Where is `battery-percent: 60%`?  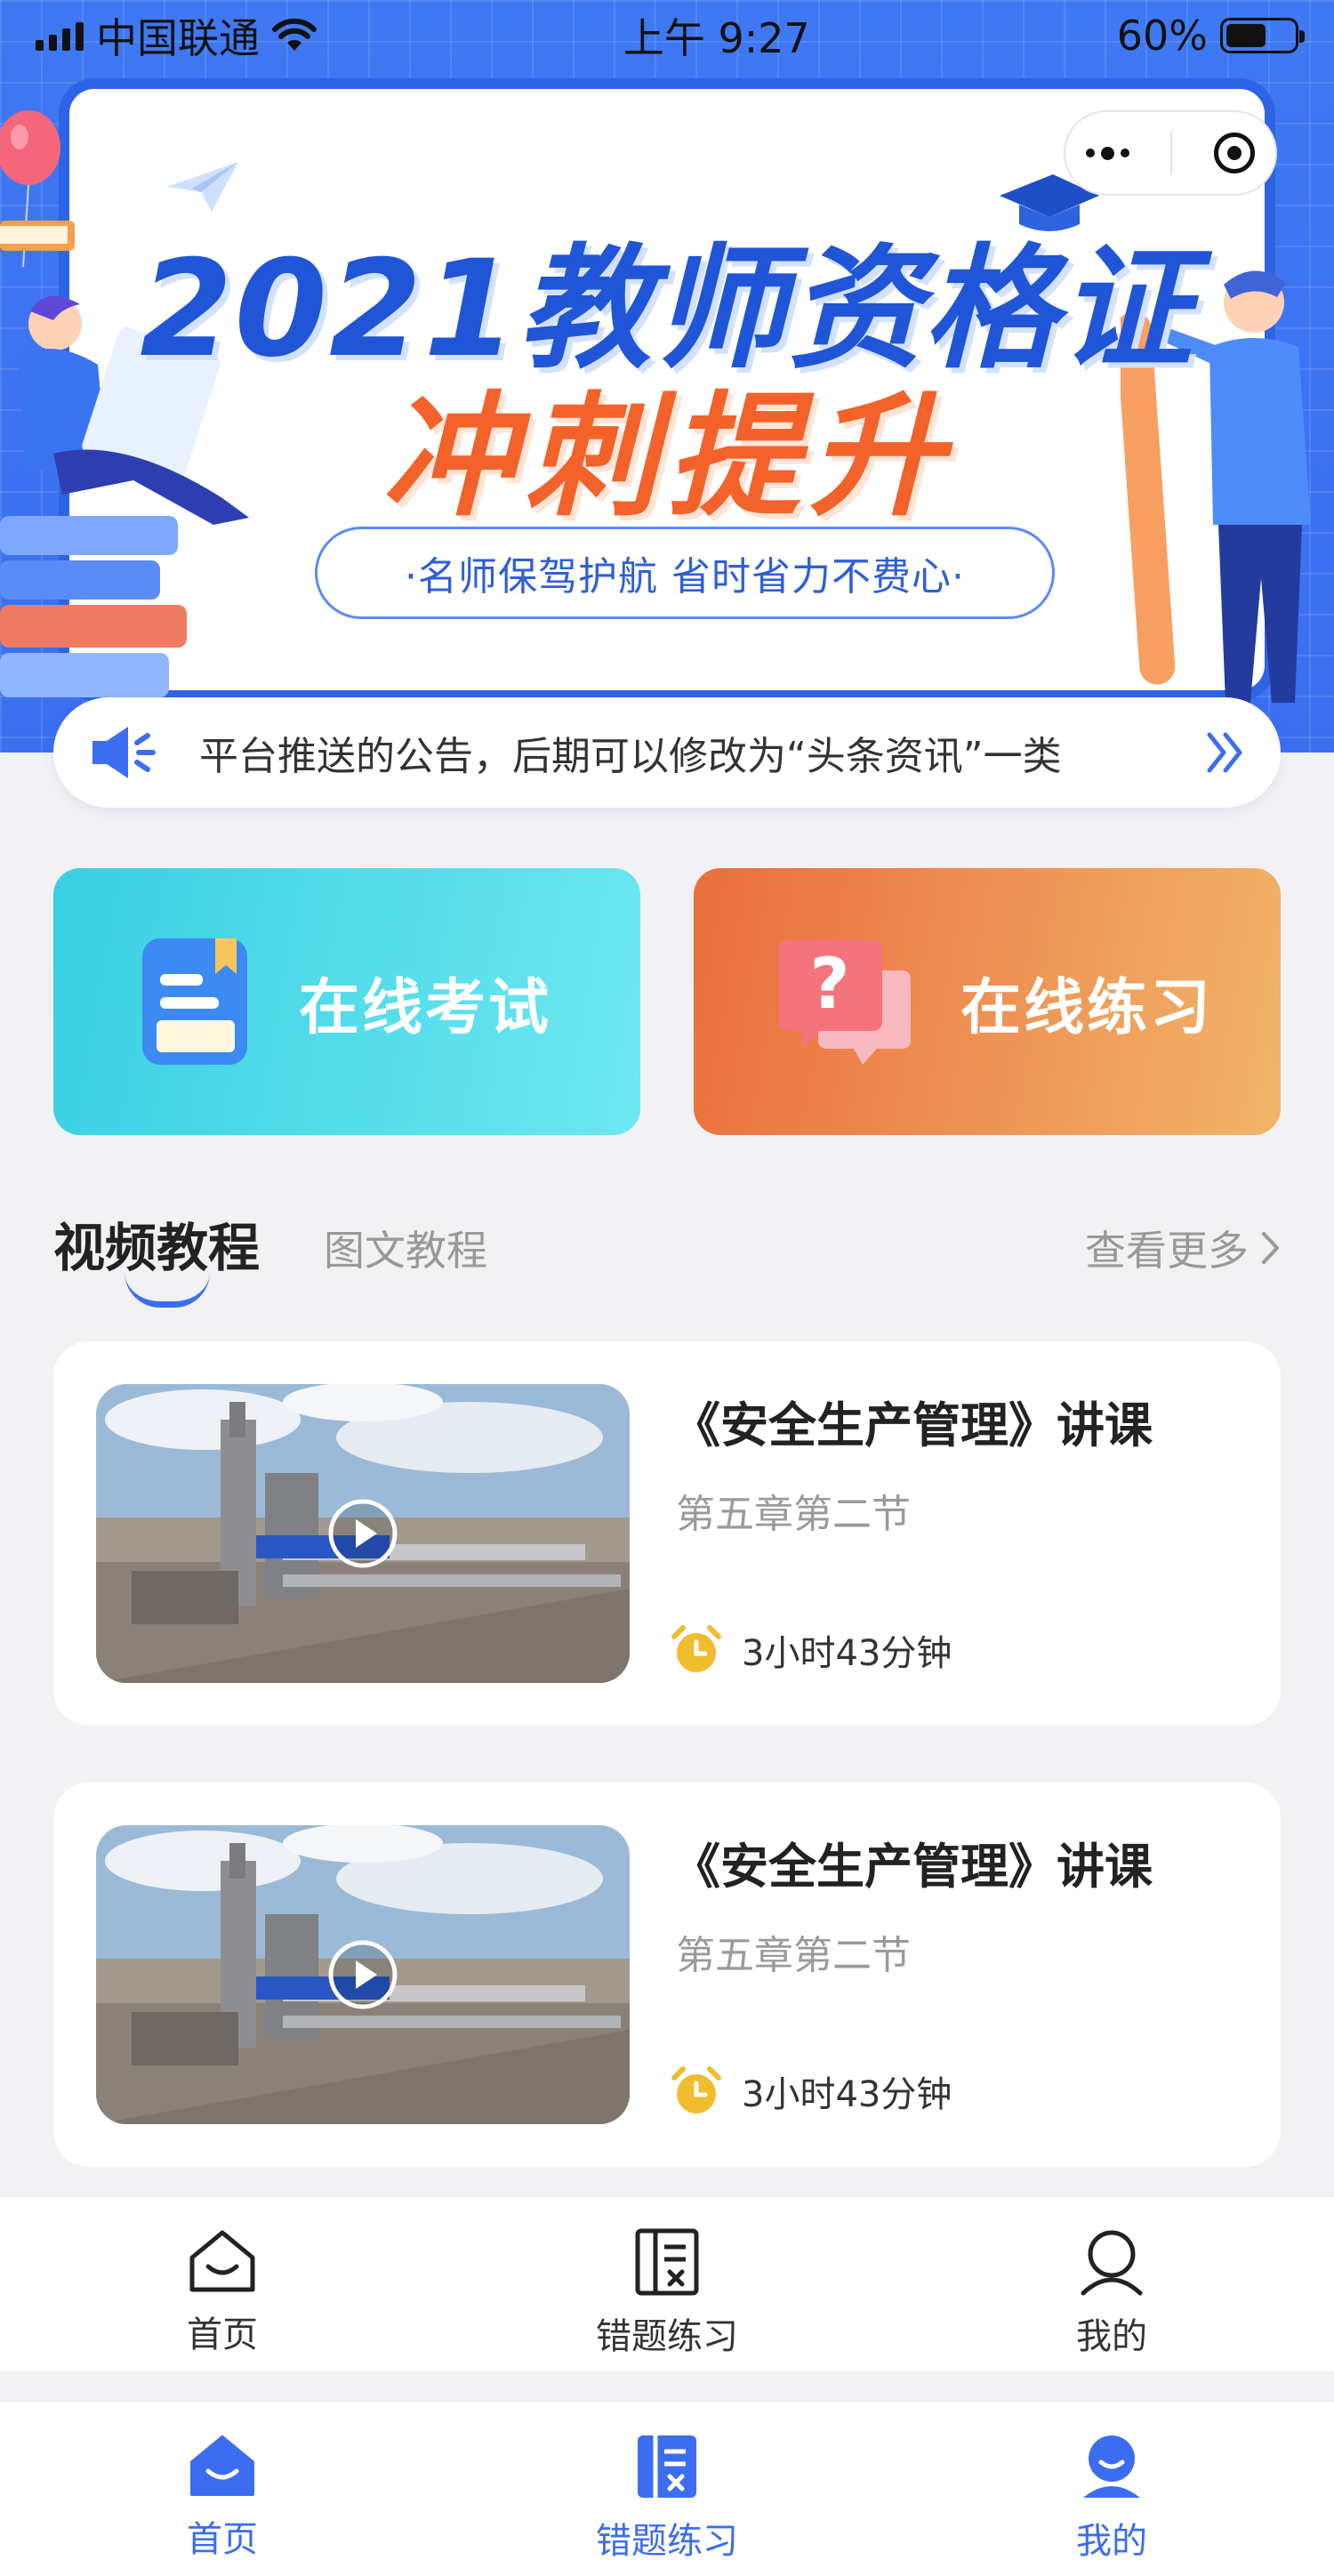
battery-percent: 60% is located at coordinates (1162, 36).